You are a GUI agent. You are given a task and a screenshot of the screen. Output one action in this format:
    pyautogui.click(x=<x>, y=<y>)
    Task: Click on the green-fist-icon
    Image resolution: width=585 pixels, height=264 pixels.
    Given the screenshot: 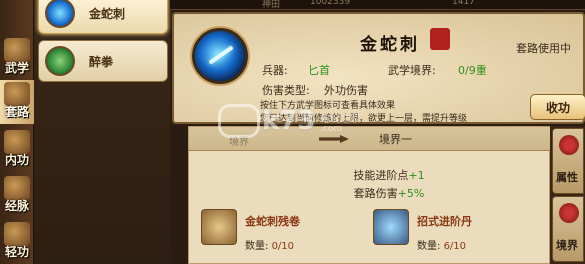 What is the action you would take?
    pyautogui.click(x=60, y=61)
    